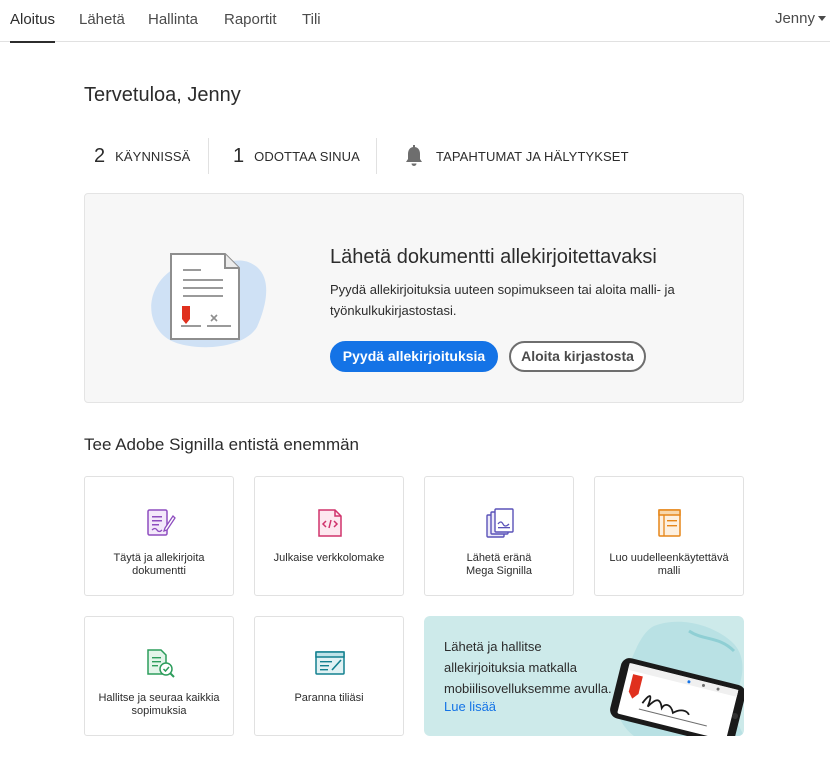 This screenshot has width=830, height=761. I want to click on tile-fill-and-sign: Täytä ja allekirjoita dokumentti, so click(159, 536).